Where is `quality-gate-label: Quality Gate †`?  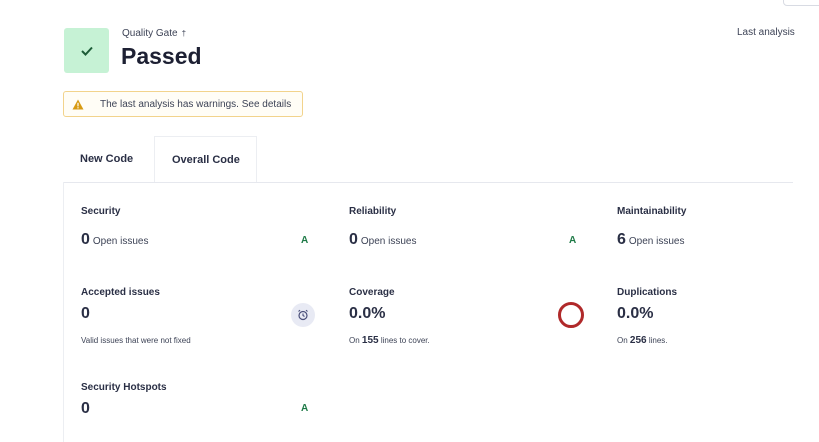
quality-gate-label: Quality Gate † is located at coordinates (154, 33).